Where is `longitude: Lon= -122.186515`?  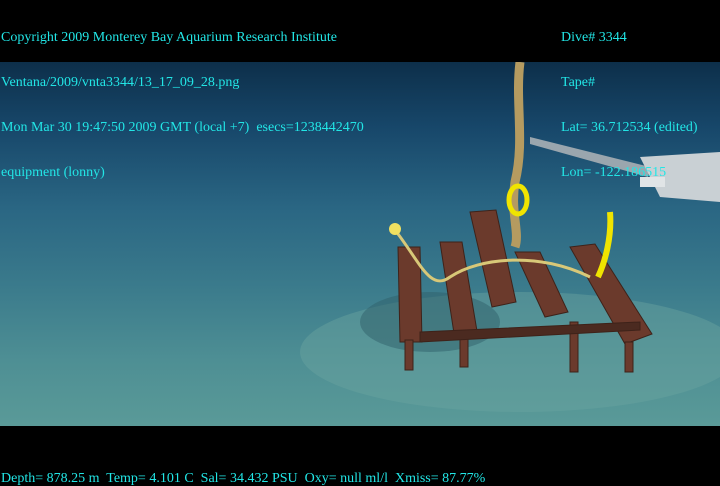
longitude: Lon= -122.186515 is located at coordinates (614, 172).